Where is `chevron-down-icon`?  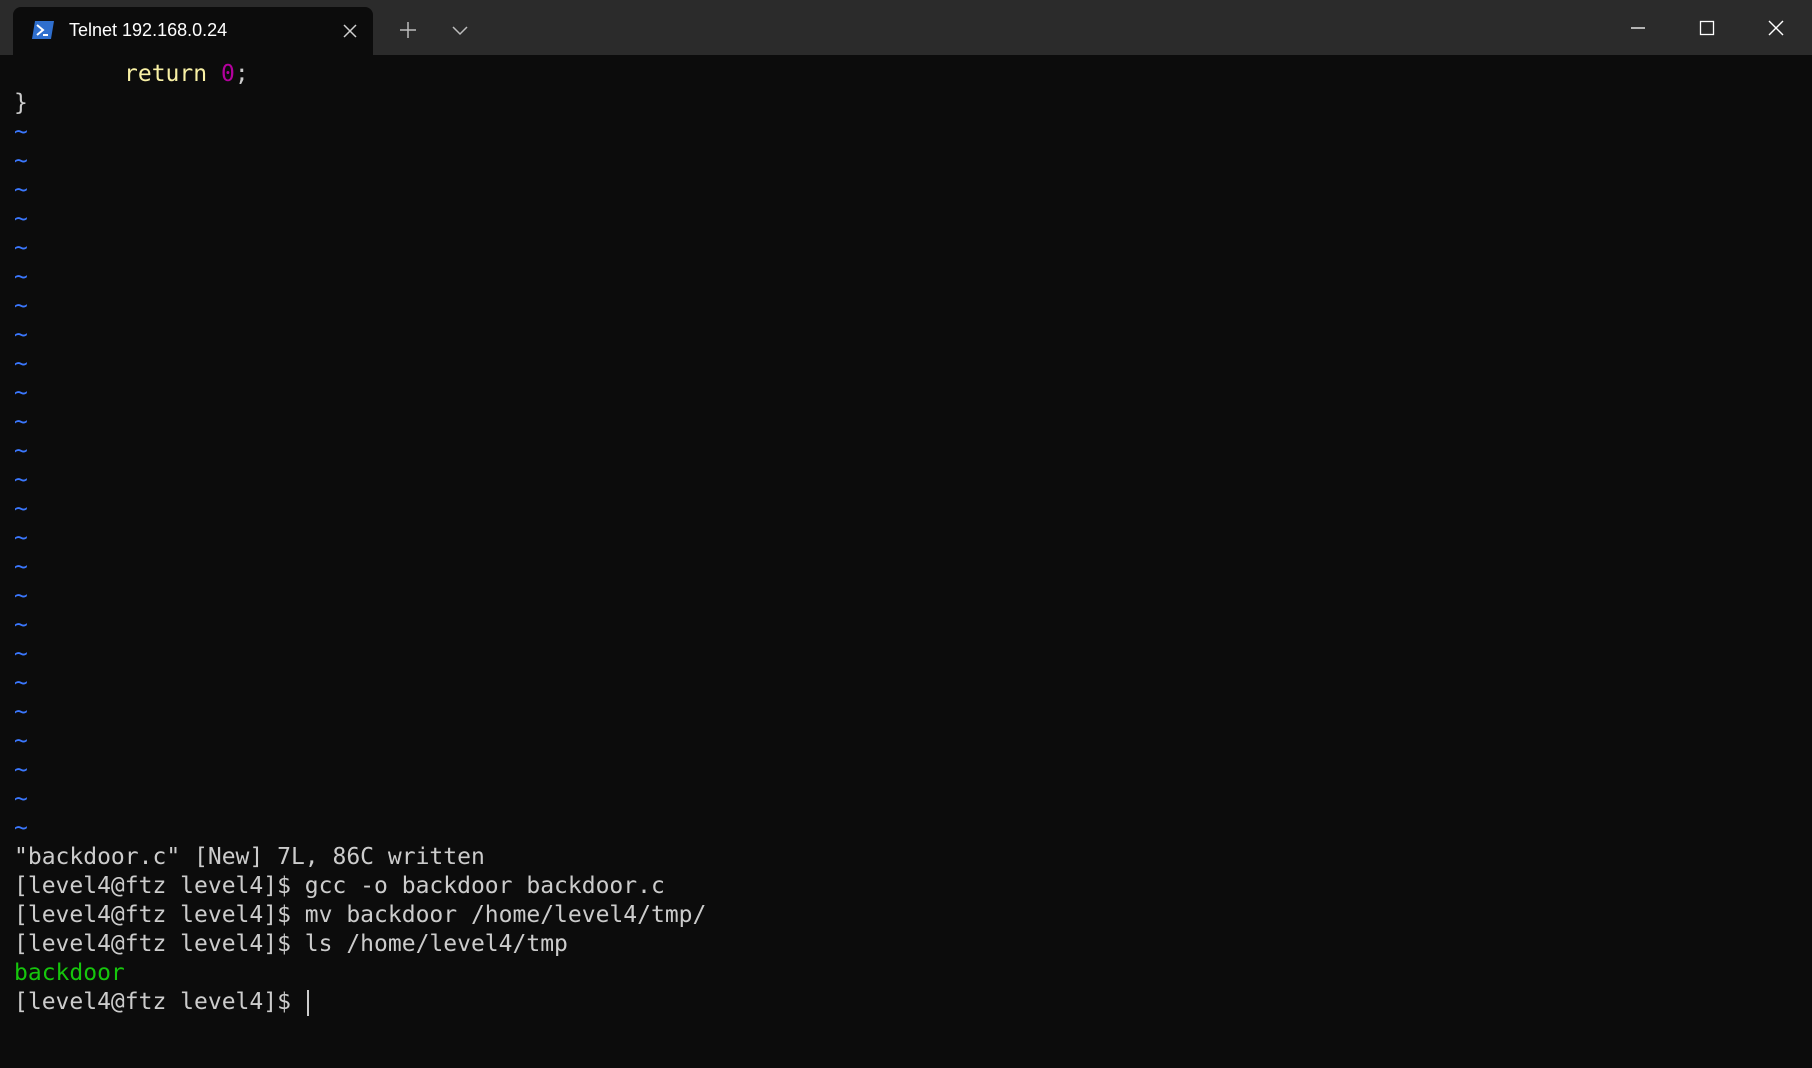
chevron-down-icon is located at coordinates (460, 30).